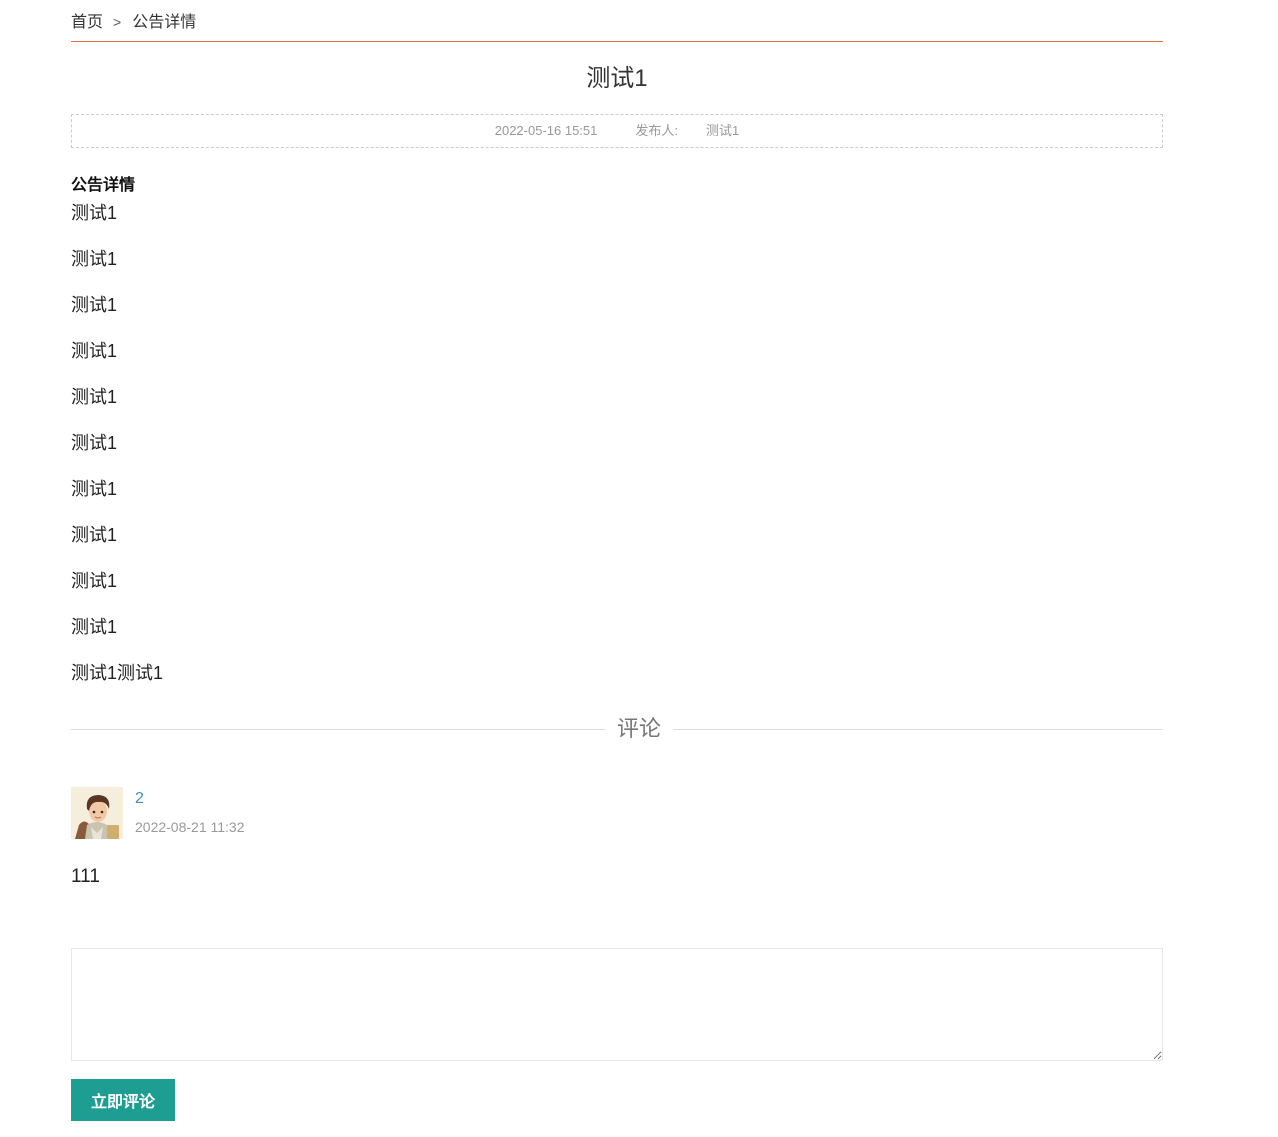 Image resolution: width=1278 pixels, height=1137 pixels. I want to click on notice-title: 测试1, so click(617, 78).